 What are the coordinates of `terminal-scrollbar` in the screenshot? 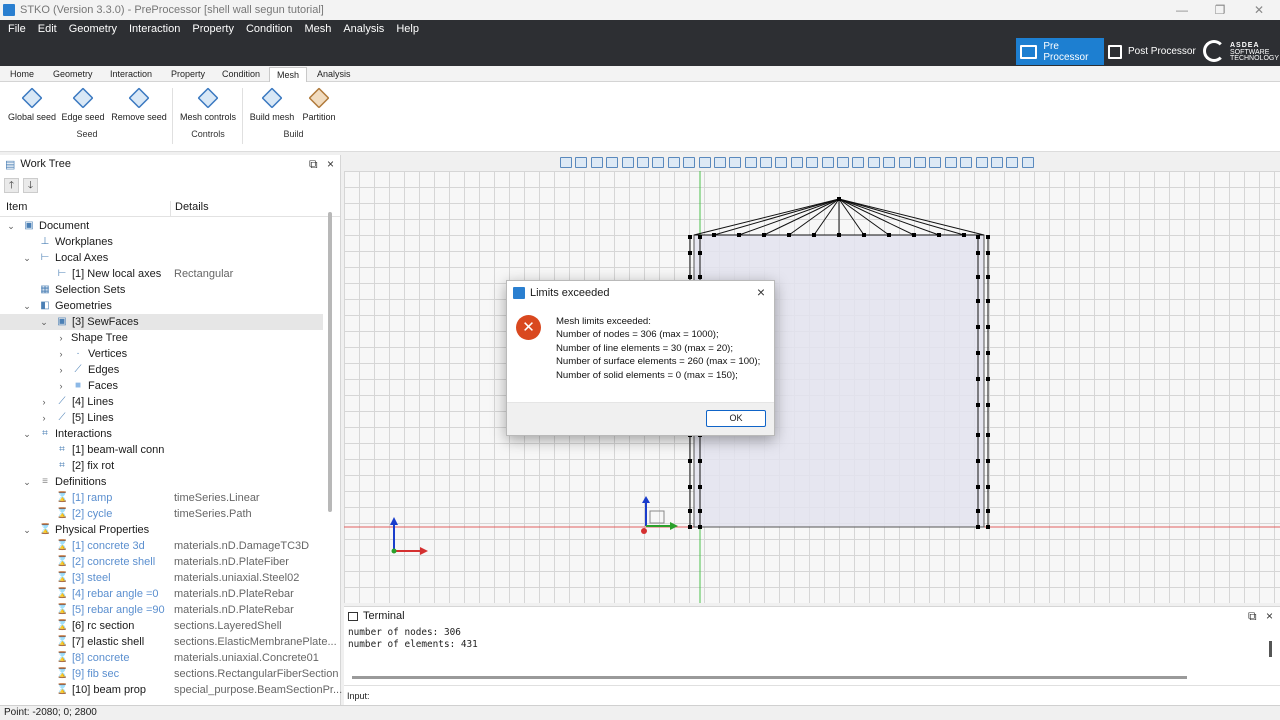 It's located at (1270, 649).